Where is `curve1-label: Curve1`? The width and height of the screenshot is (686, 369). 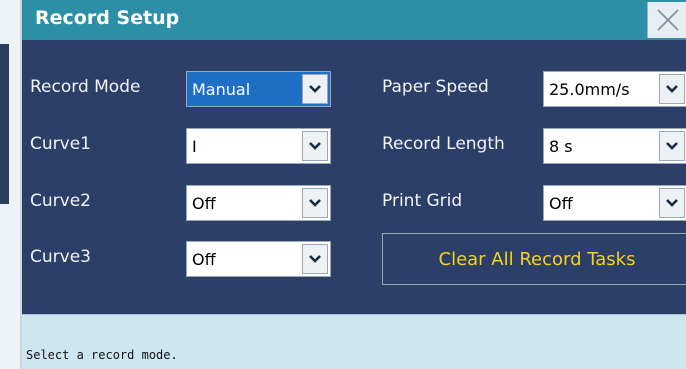 curve1-label: Curve1 is located at coordinates (60, 144).